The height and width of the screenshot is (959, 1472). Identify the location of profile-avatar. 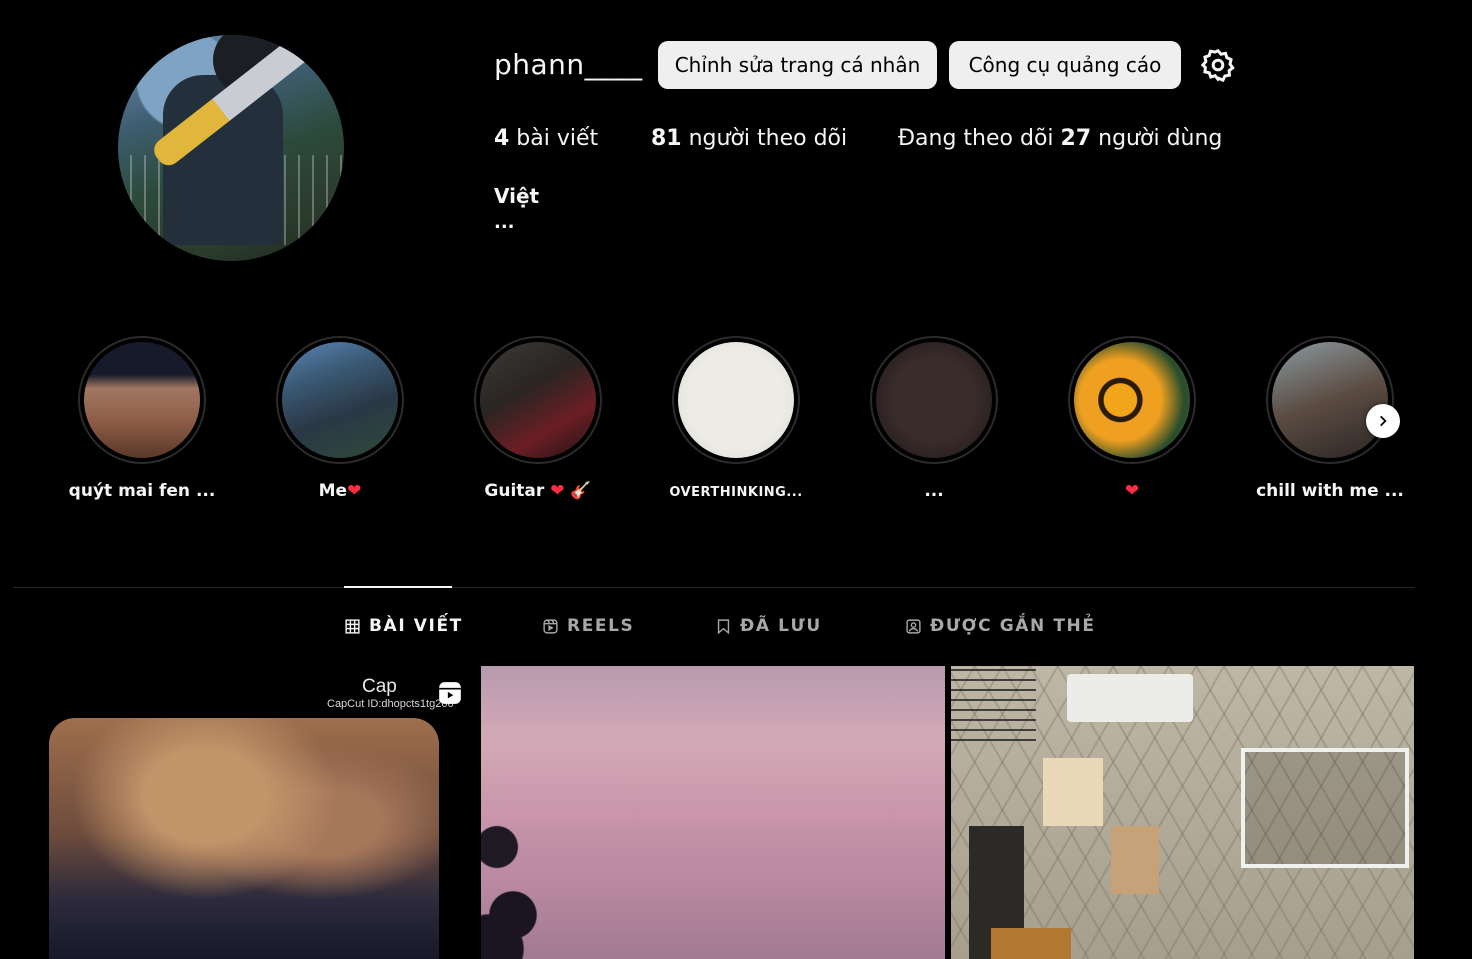
(231, 148).